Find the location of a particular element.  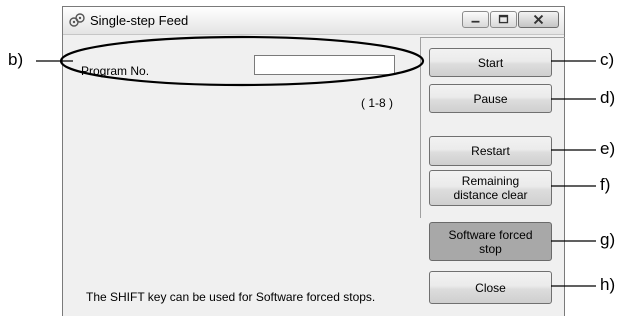

pause-button: Pause is located at coordinates (490, 98).